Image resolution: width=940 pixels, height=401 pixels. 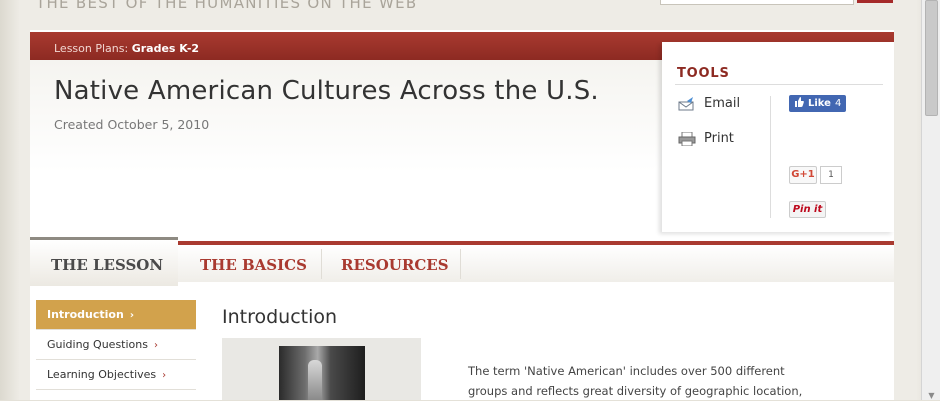 What do you see at coordinates (102, 374) in the screenshot?
I see `sidebar-item-label: Learning Objectives` at bounding box center [102, 374].